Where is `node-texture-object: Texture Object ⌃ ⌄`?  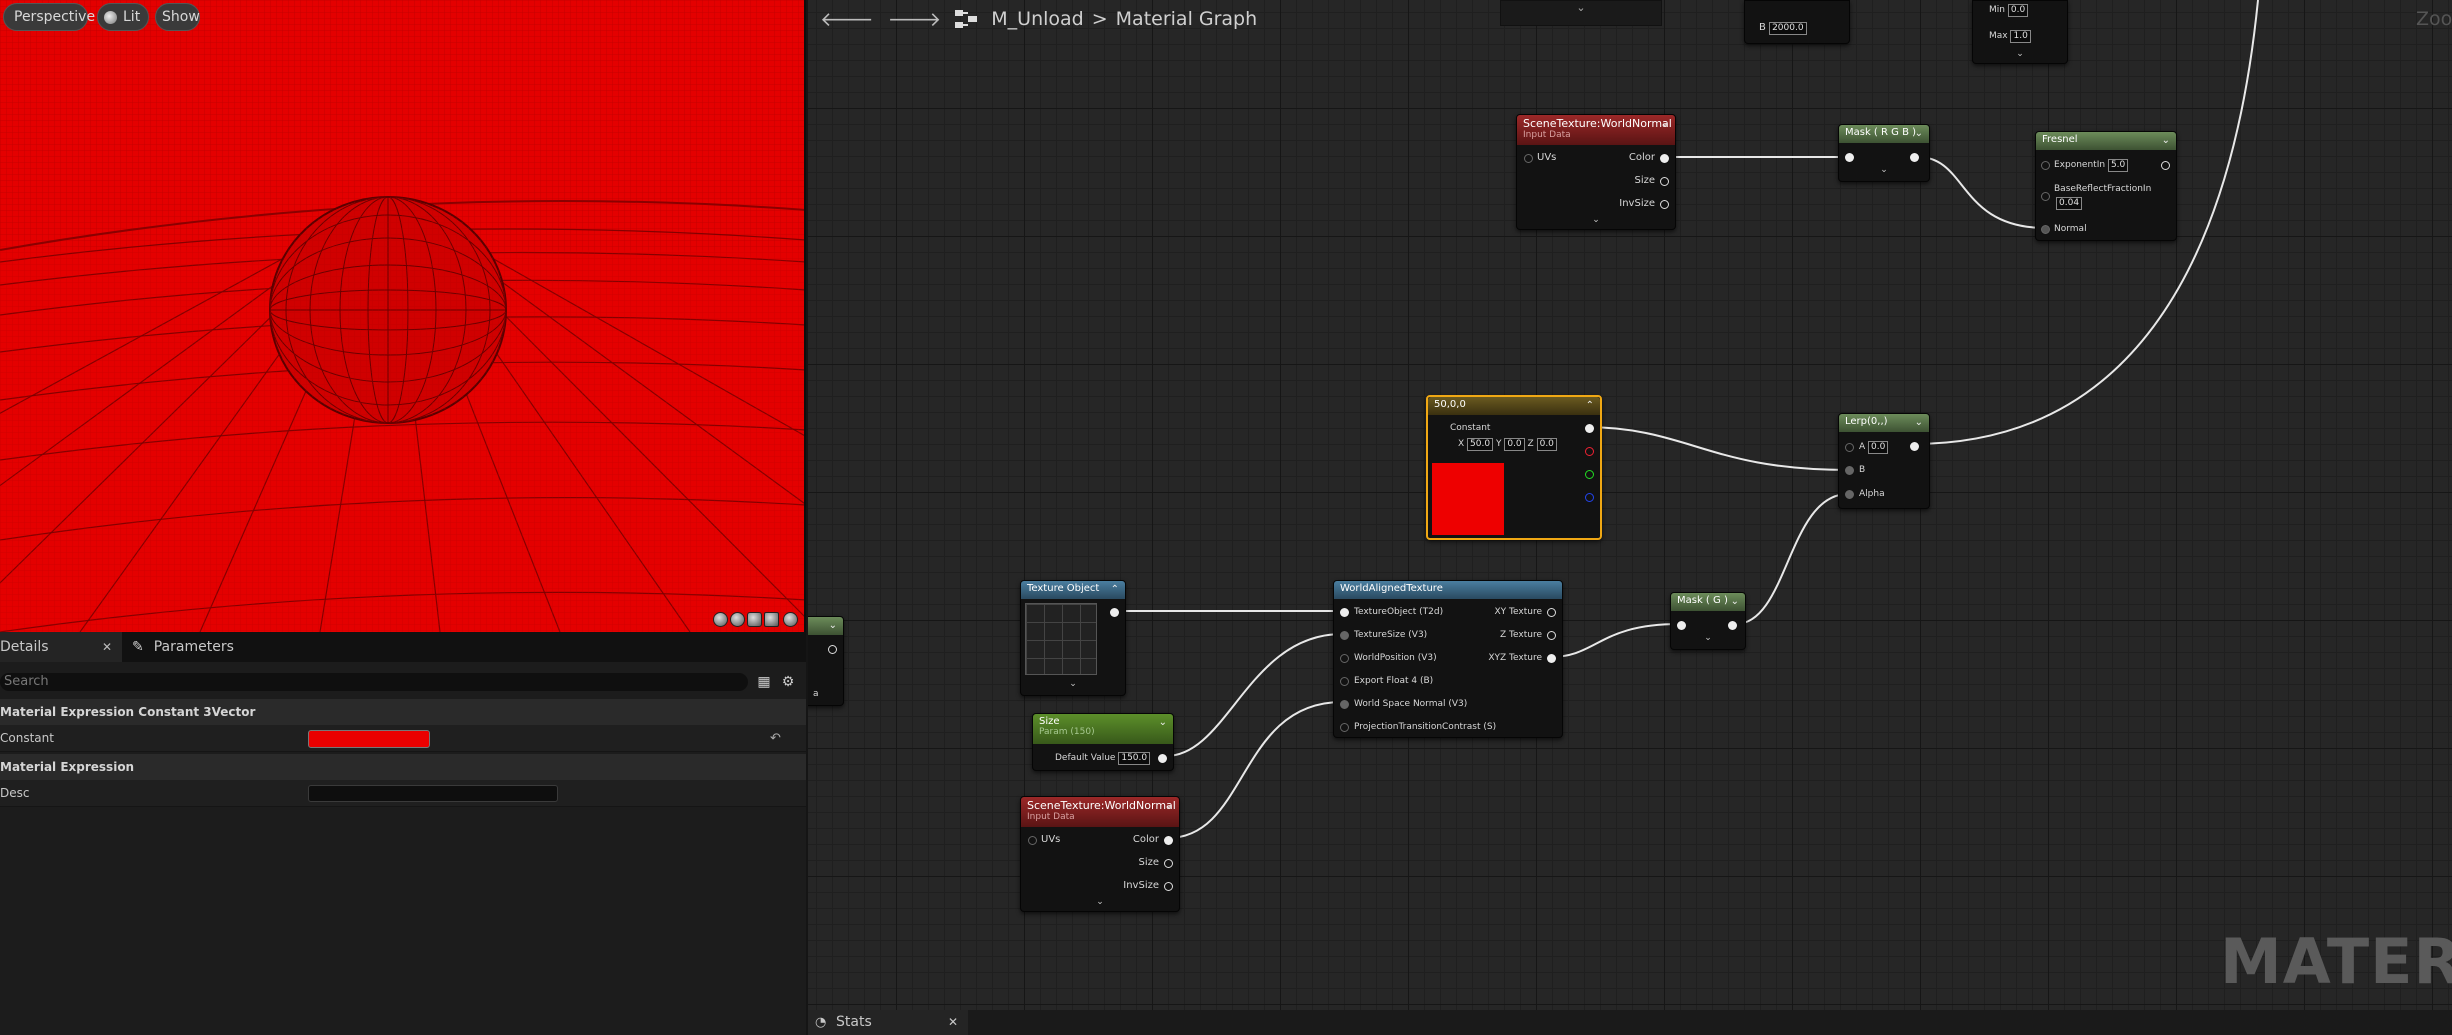 node-texture-object: Texture Object ⌃ ⌄ is located at coordinates (1073, 638).